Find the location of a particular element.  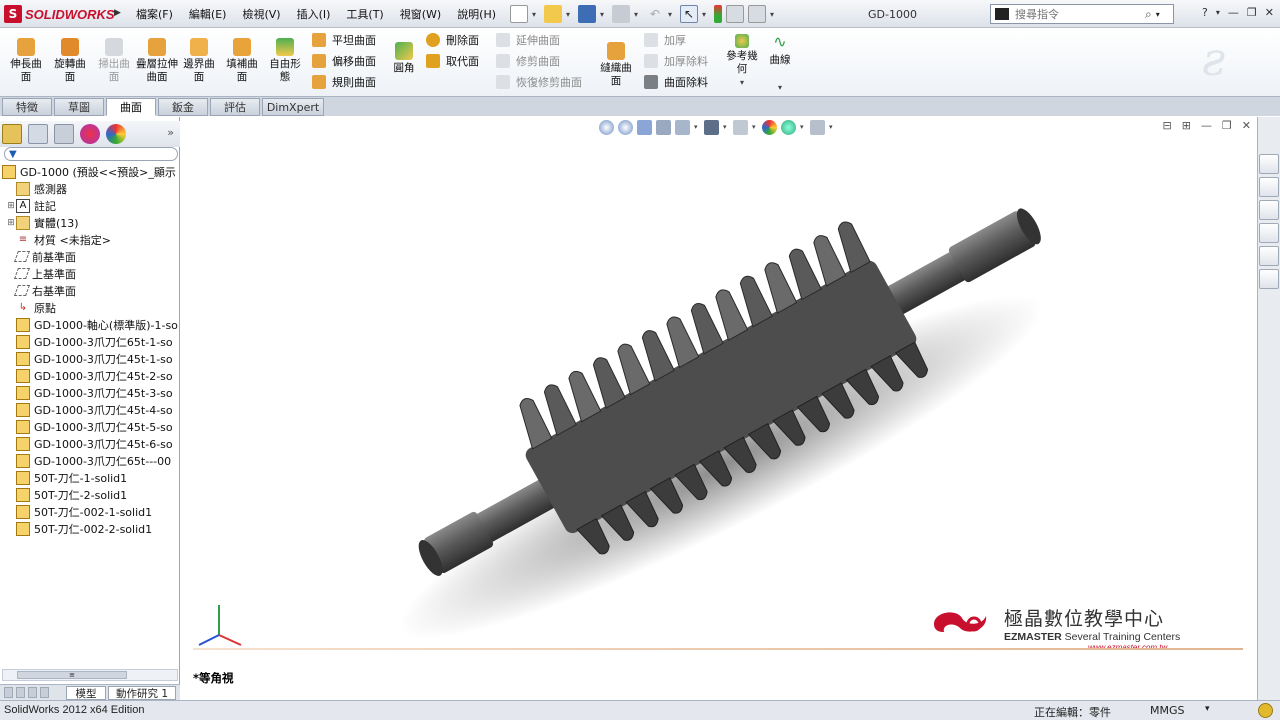

undo-icon: ↶ is located at coordinates (655, 14).